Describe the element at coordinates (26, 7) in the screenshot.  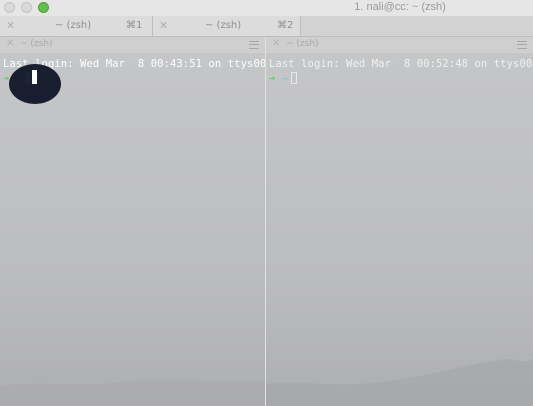
I see `minimize-window-button` at that location.